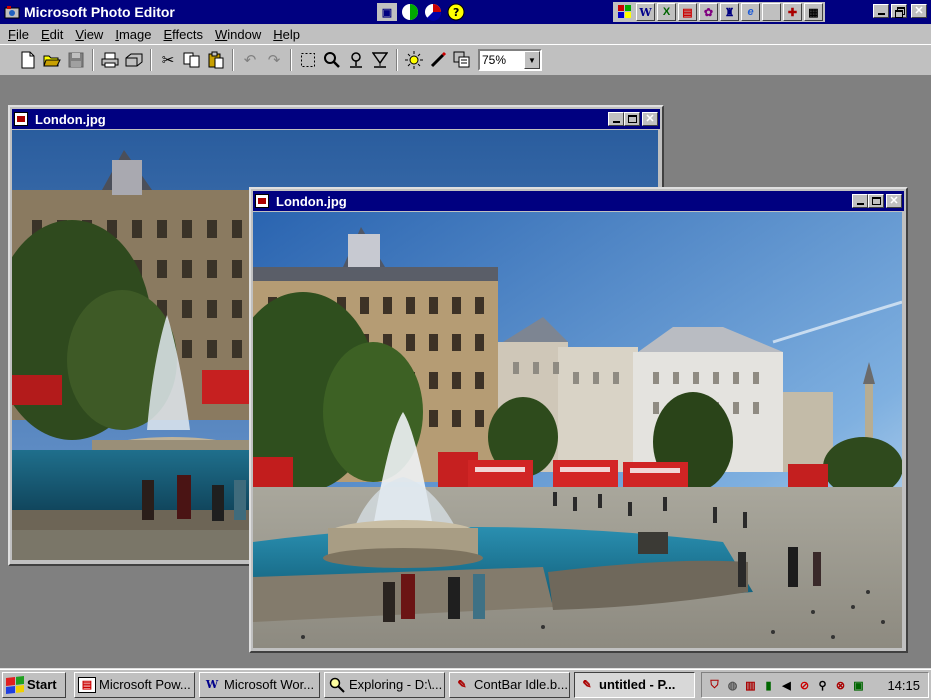  I want to click on scan-button, so click(134, 60).